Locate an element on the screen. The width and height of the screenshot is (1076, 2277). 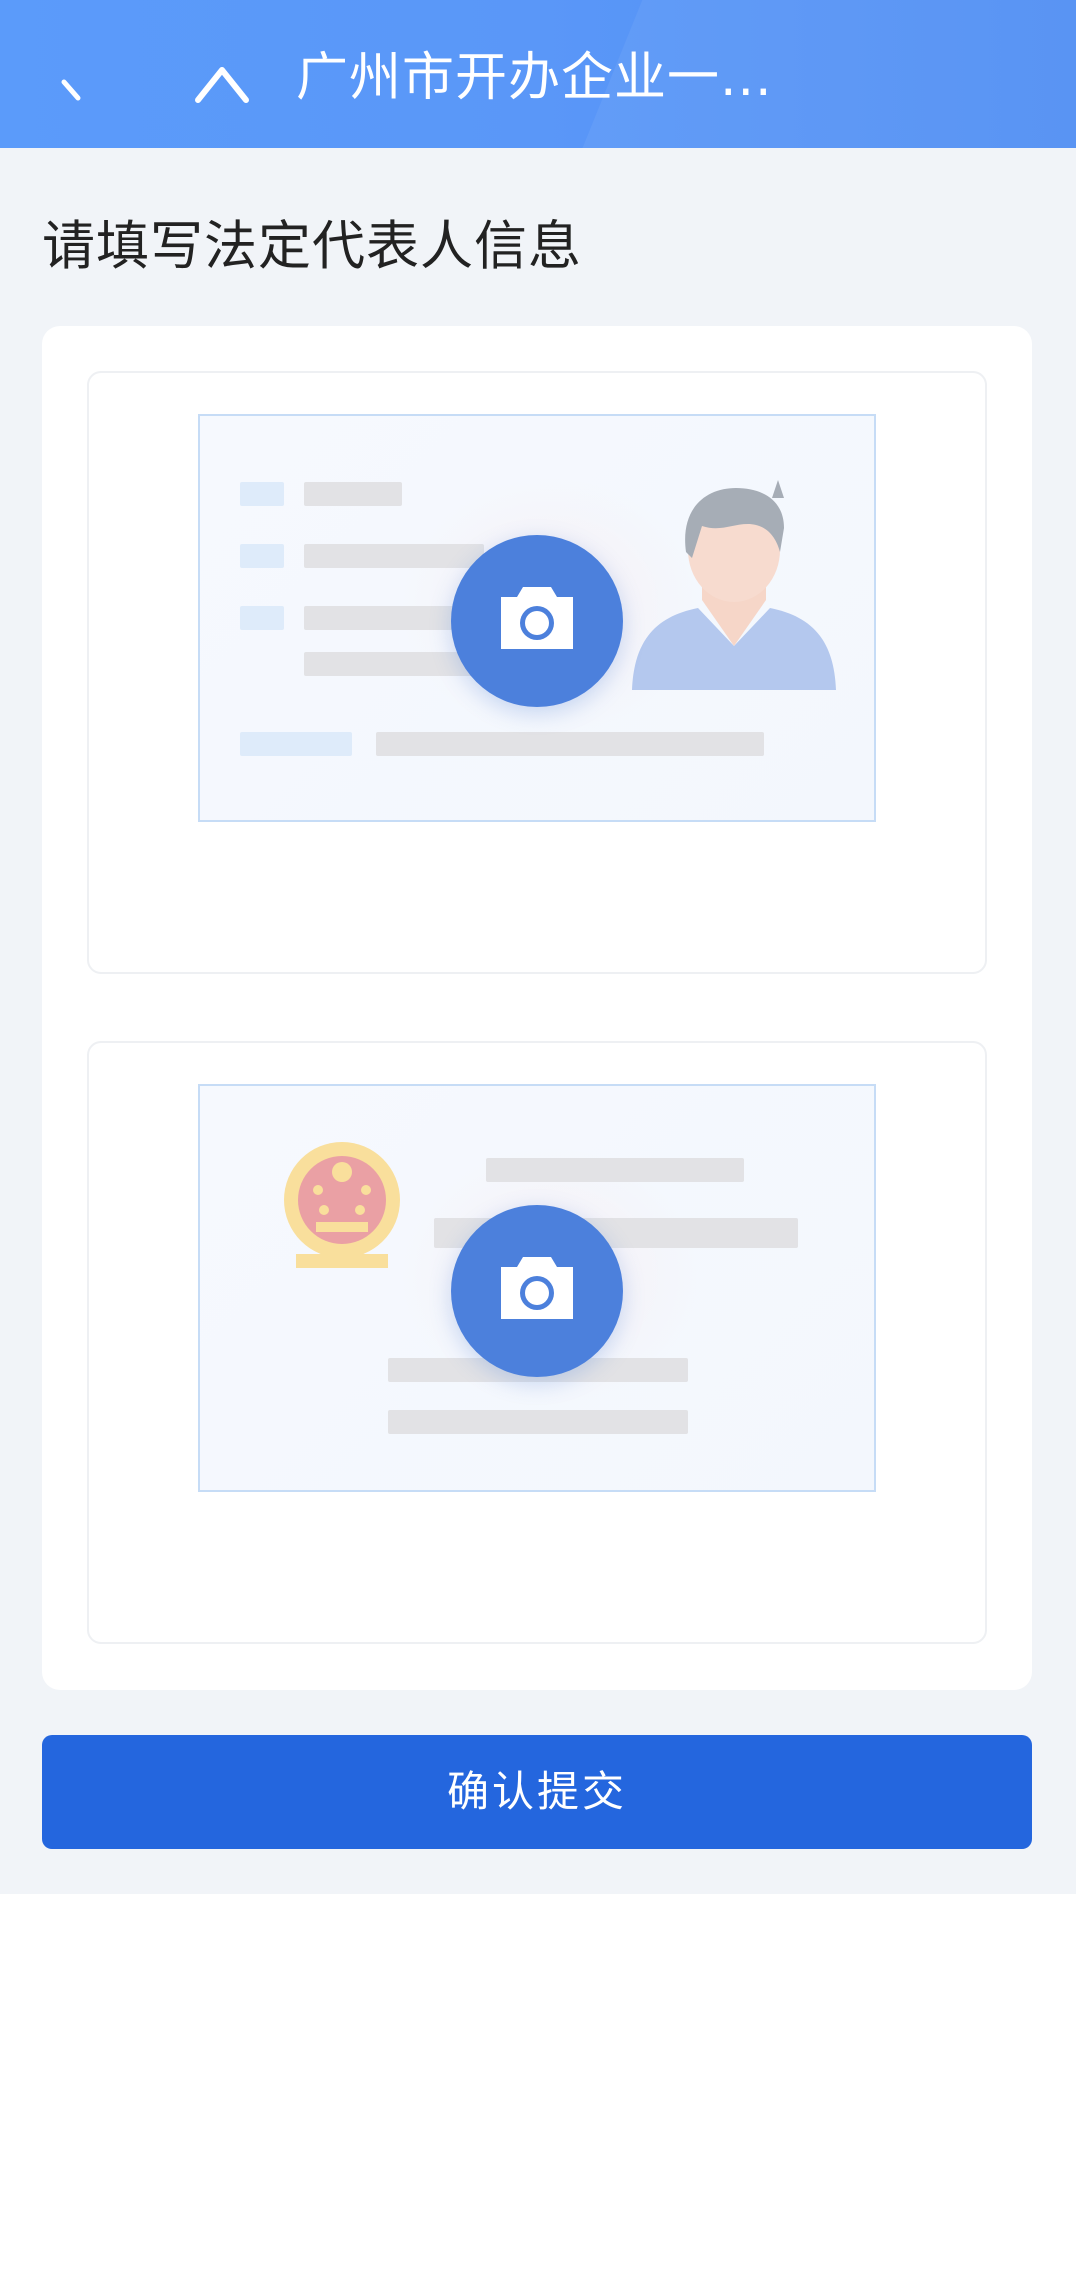
id-card-front-placeholder is located at coordinates (537, 618).